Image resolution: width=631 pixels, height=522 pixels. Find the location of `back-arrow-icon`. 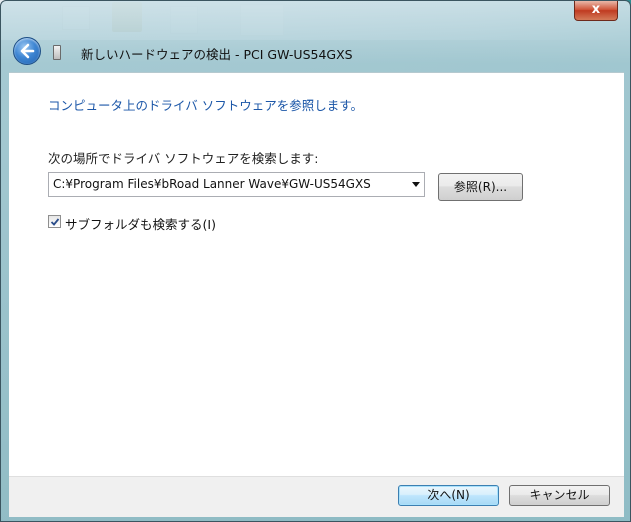

back-arrow-icon is located at coordinates (27, 51).